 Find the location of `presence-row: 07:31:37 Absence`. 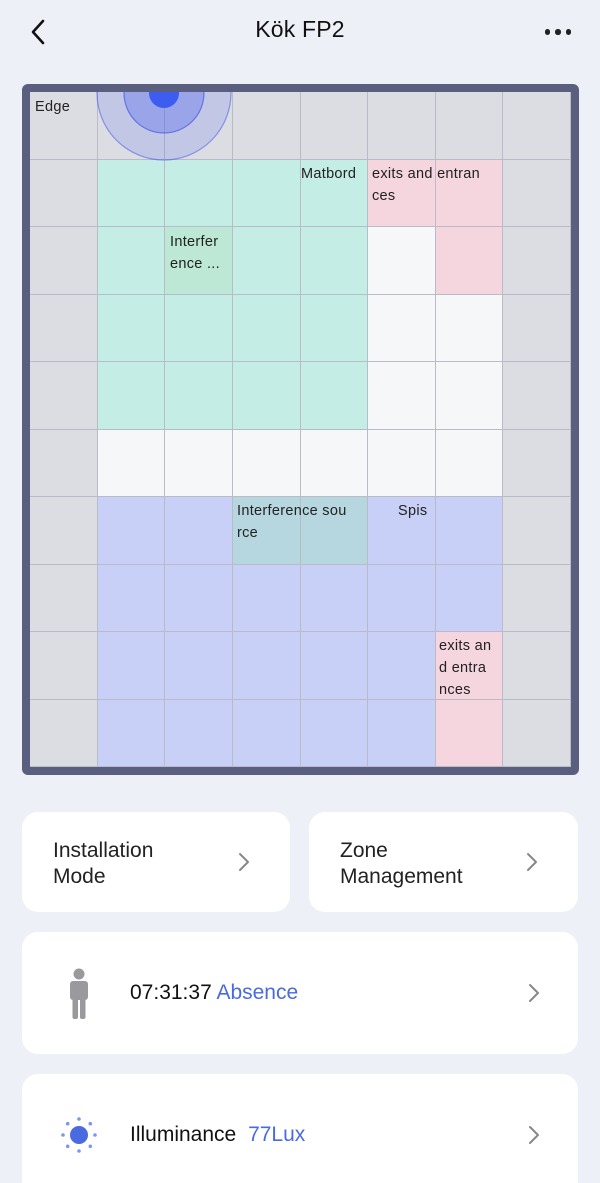

presence-row: 07:31:37 Absence is located at coordinates (300, 993).